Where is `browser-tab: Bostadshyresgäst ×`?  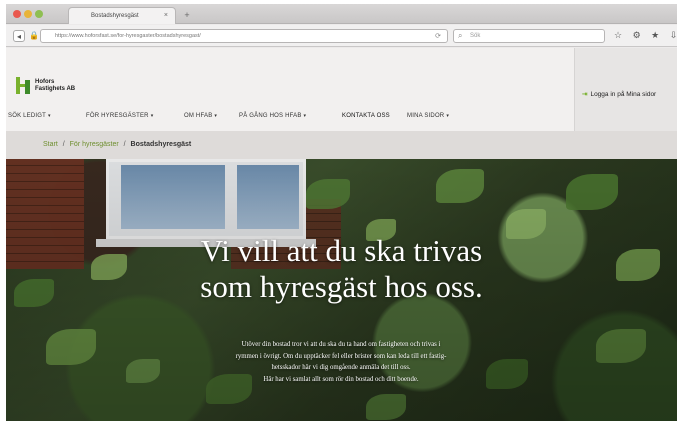 browser-tab: Bostadshyresgäst × is located at coordinates (122, 15).